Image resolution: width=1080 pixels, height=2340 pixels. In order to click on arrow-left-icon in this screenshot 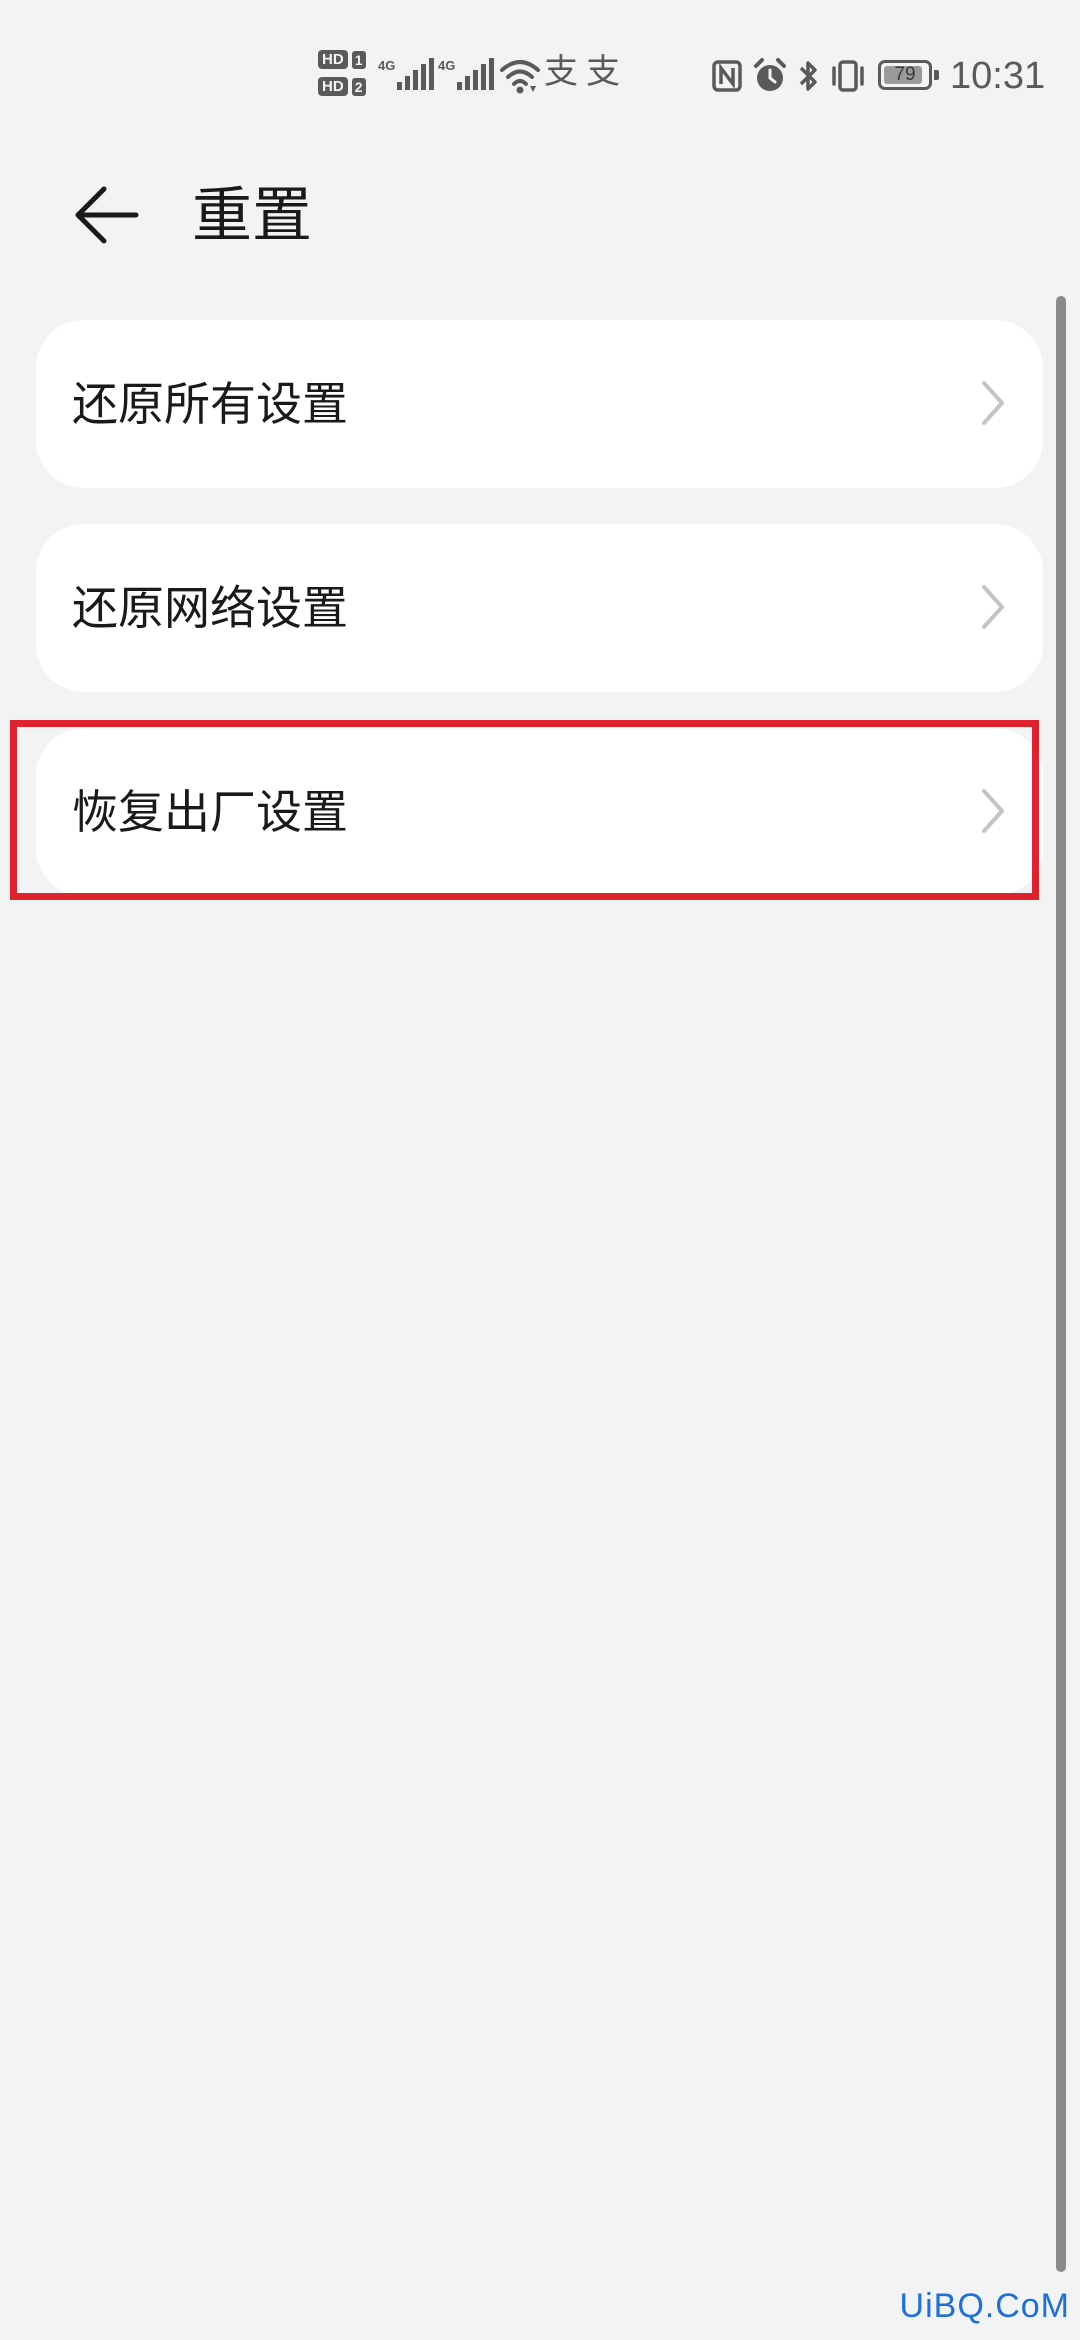, I will do `click(107, 215)`.